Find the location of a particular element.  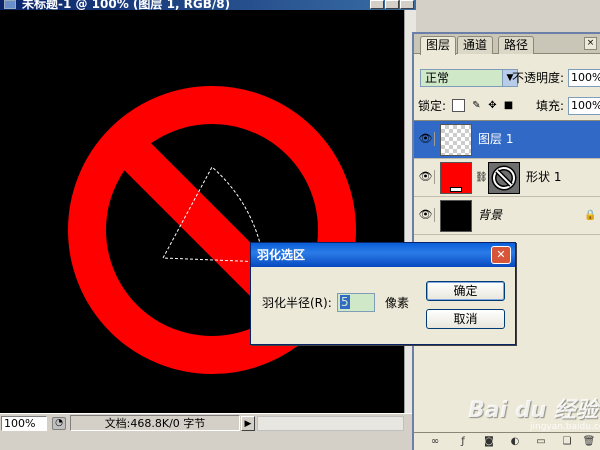

lock-transparency-icon is located at coordinates (458, 105).